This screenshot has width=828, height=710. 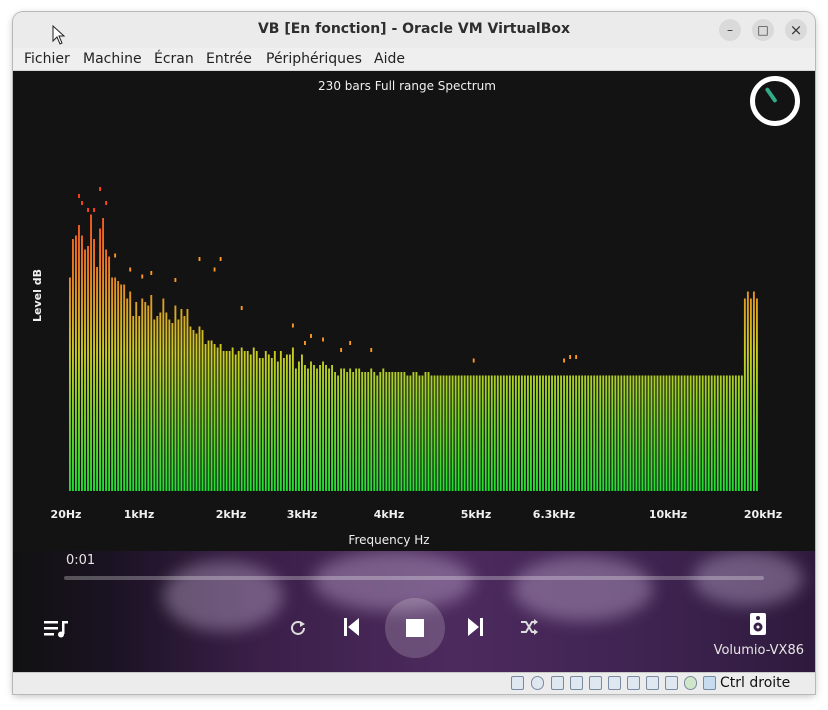 I want to click on recording-icon, so click(x=652, y=683).